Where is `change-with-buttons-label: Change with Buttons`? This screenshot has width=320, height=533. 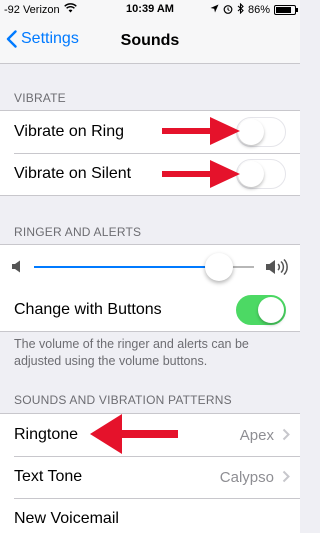
change-with-buttons-label: Change with Buttons is located at coordinates (88, 309).